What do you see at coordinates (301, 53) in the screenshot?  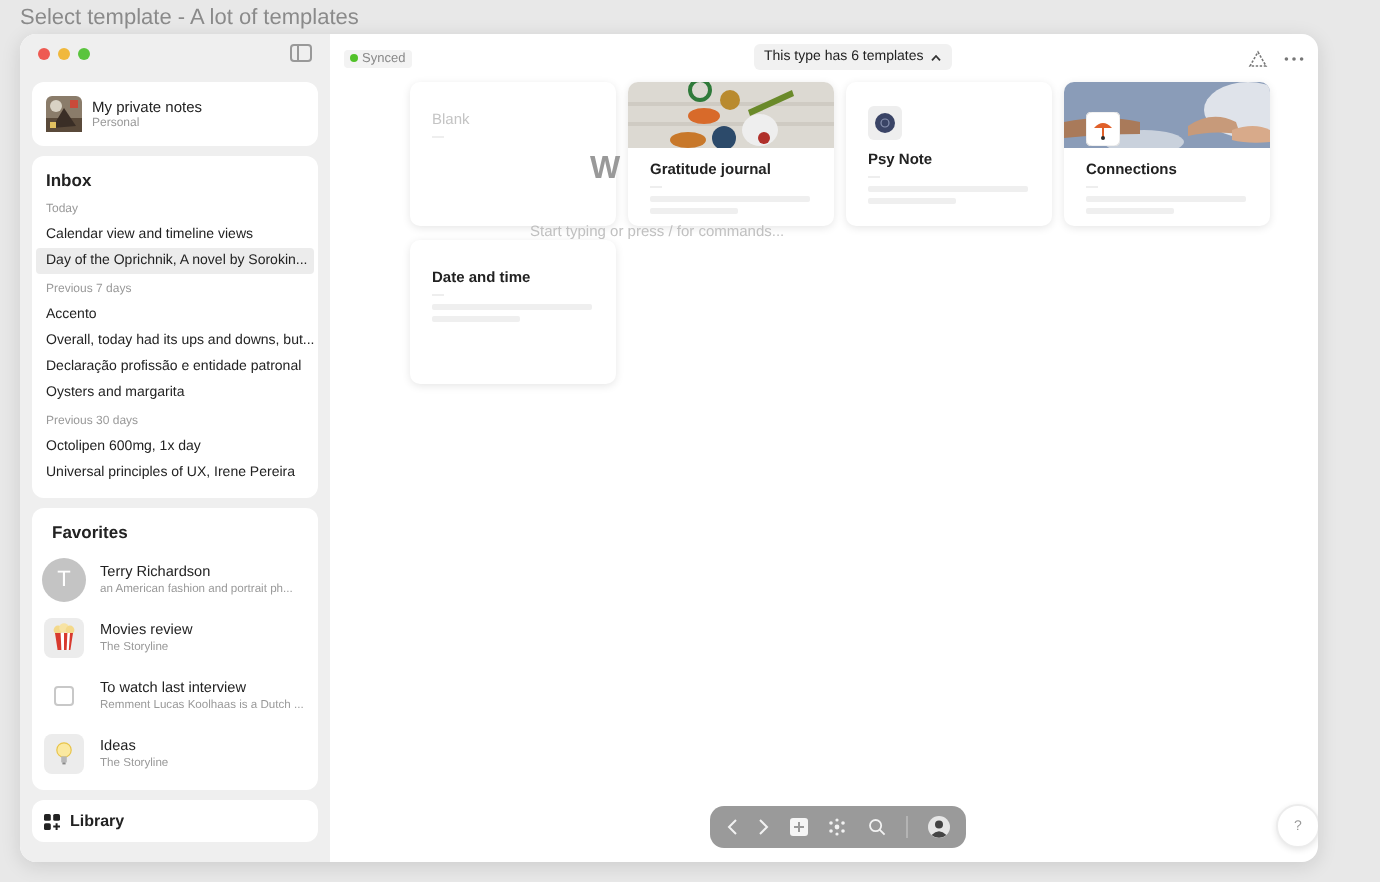 I see `sidebar-toggle-icon` at bounding box center [301, 53].